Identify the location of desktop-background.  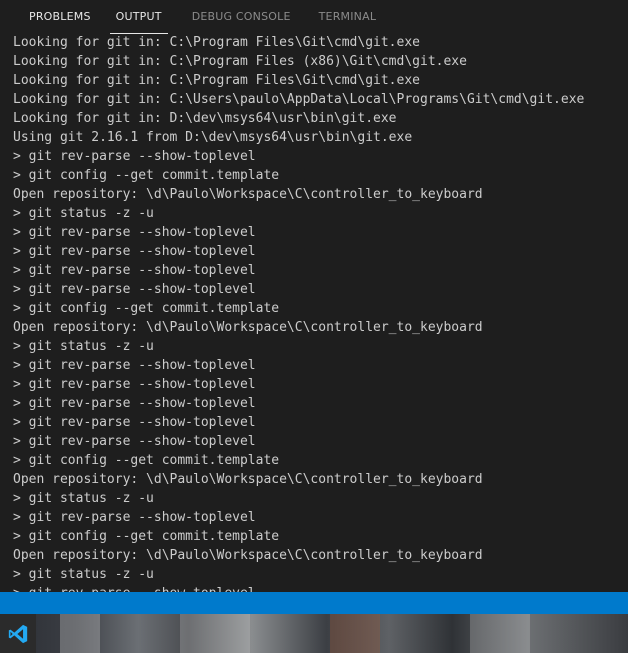
(314, 633).